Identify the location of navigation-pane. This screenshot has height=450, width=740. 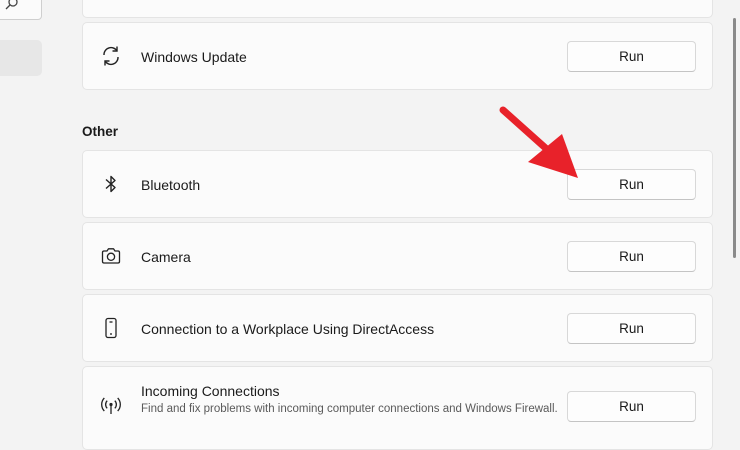
(26, 219).